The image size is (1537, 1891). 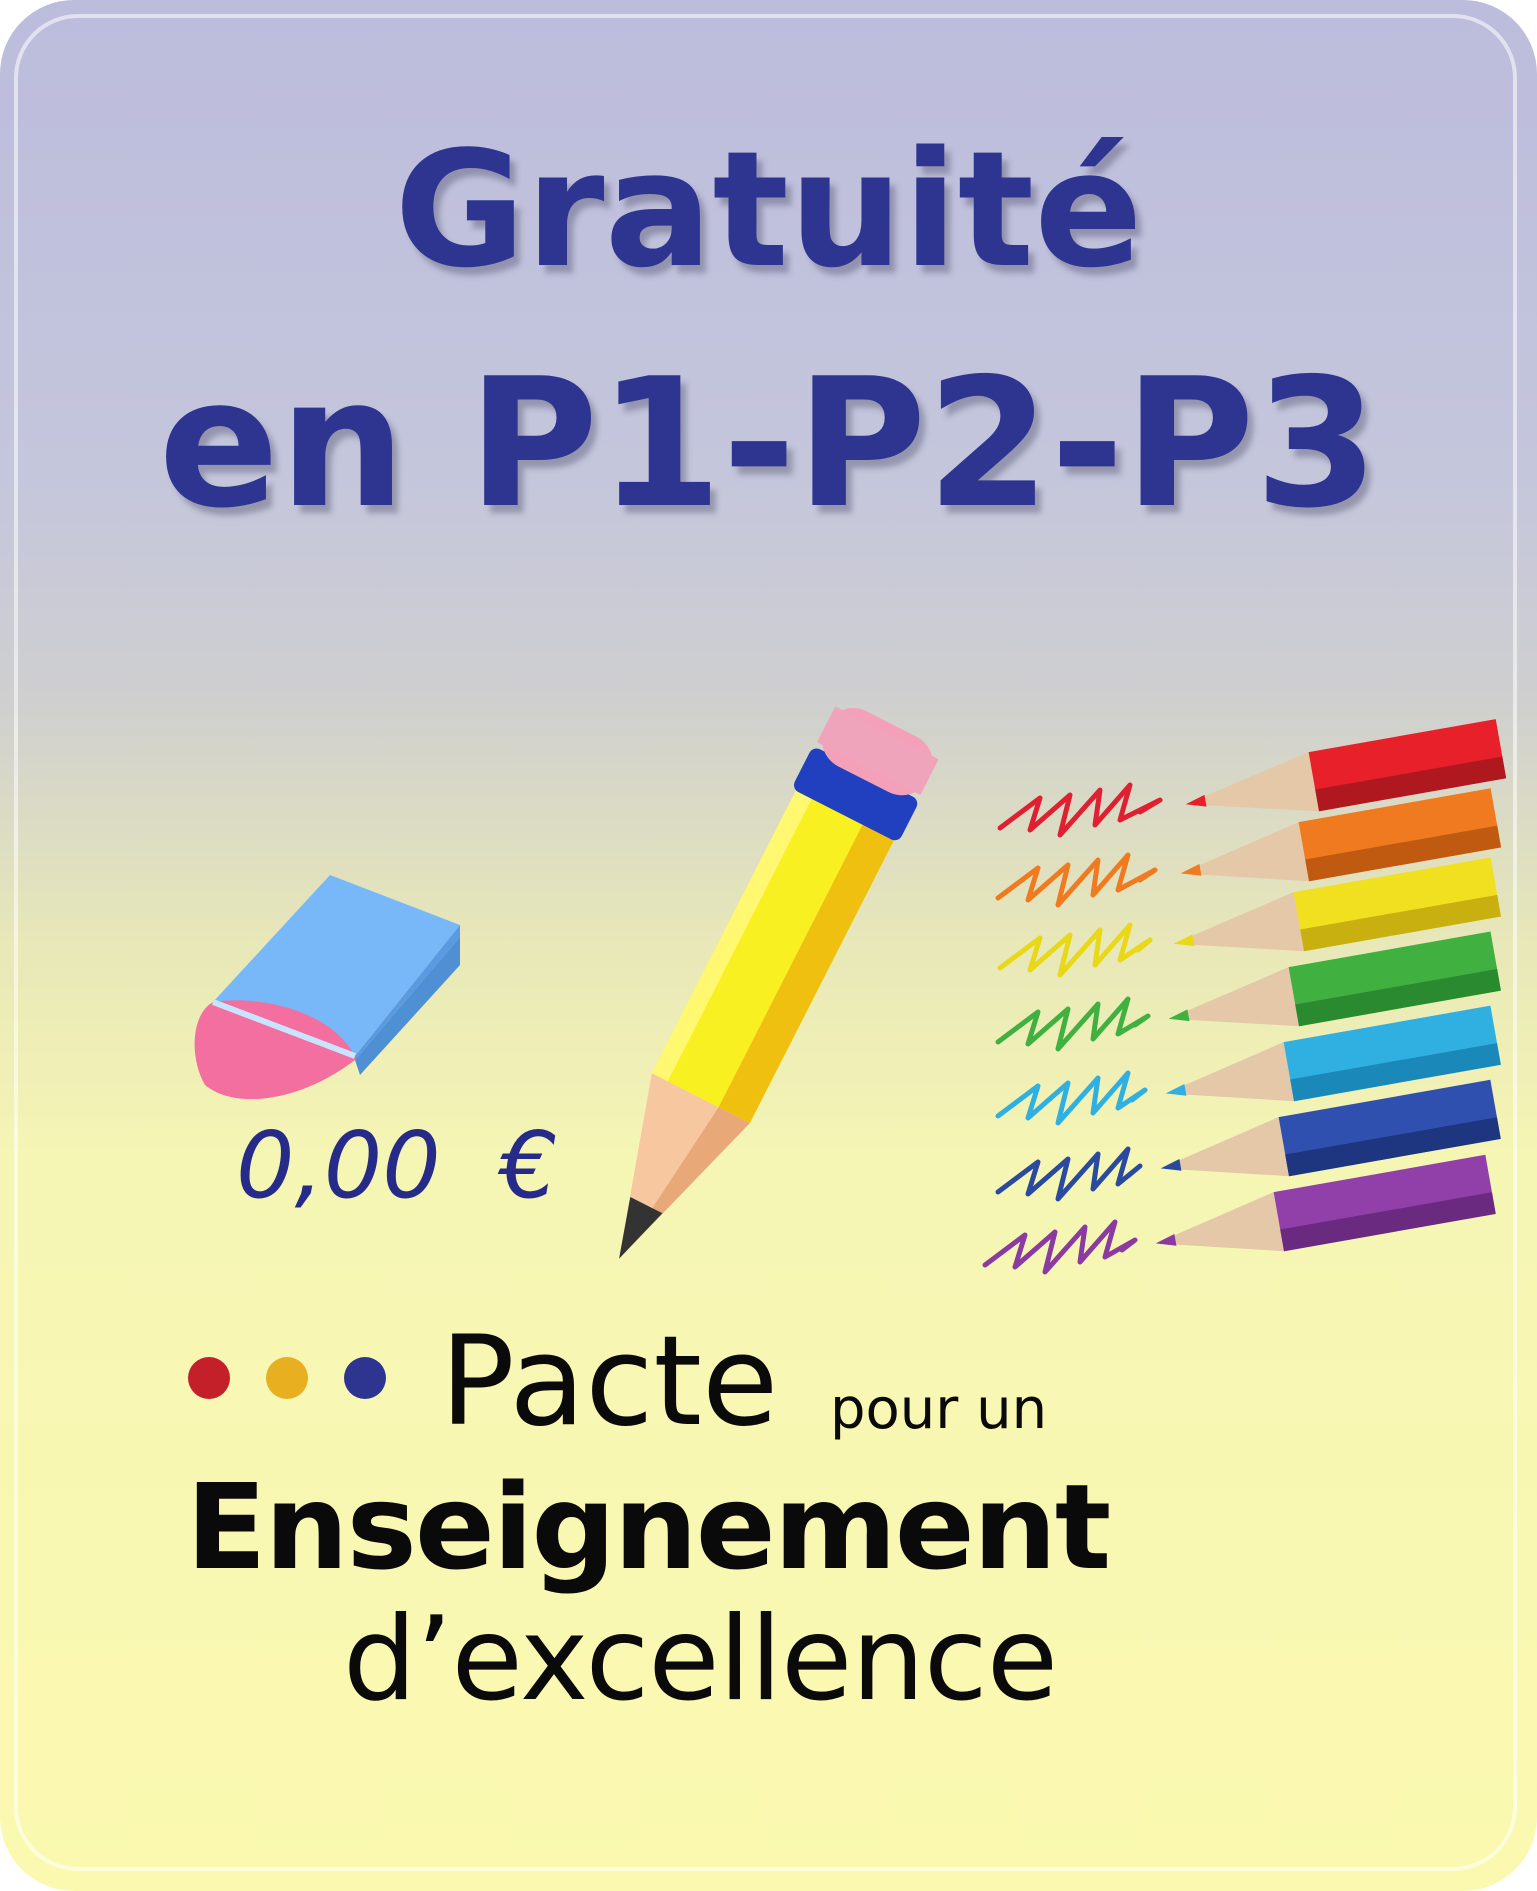 I want to click on pencil-icon, so click(x=779, y=982).